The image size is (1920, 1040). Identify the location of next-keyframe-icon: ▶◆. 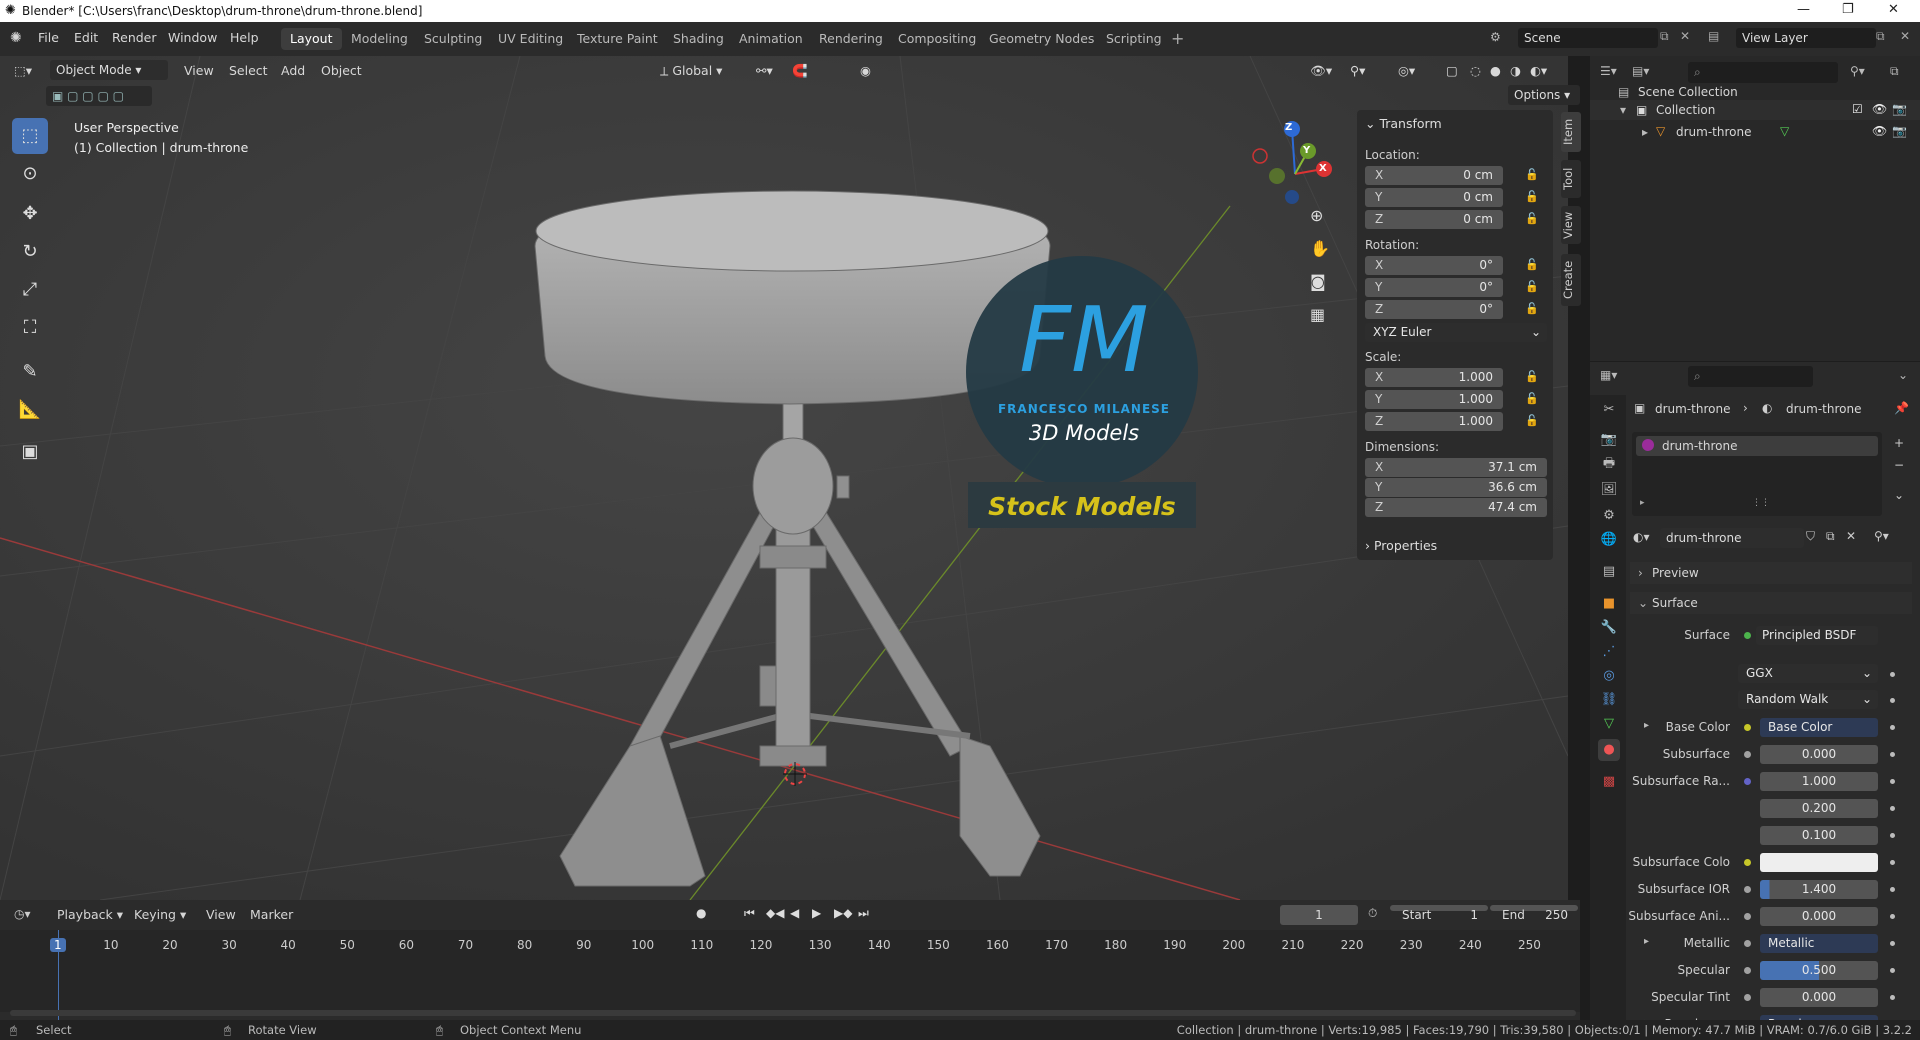
(843, 913).